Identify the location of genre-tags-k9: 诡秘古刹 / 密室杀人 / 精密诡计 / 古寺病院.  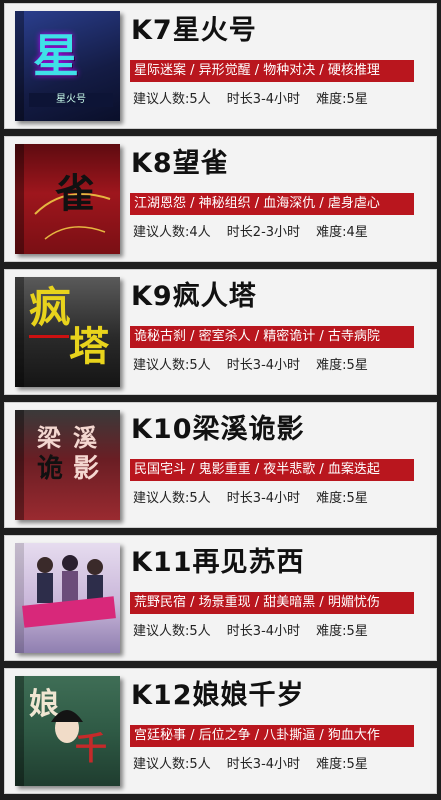
(272, 337).